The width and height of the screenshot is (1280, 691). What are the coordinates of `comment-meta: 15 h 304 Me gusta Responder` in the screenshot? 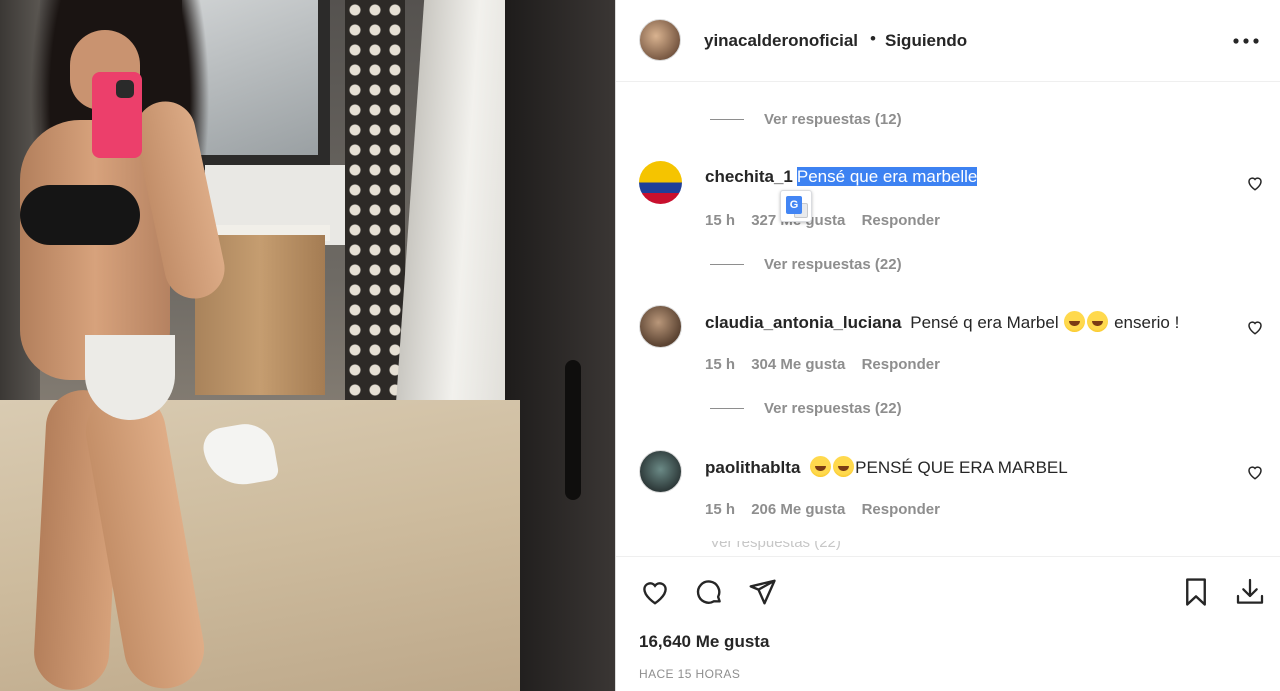 It's located at (828, 364).